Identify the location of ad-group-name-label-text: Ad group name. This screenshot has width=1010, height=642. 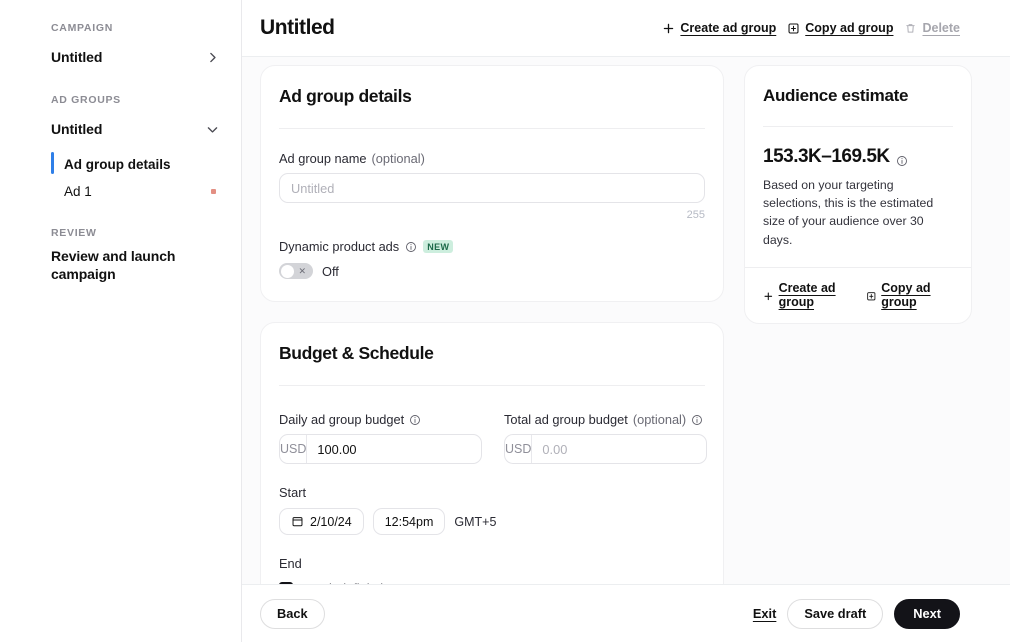
(323, 158).